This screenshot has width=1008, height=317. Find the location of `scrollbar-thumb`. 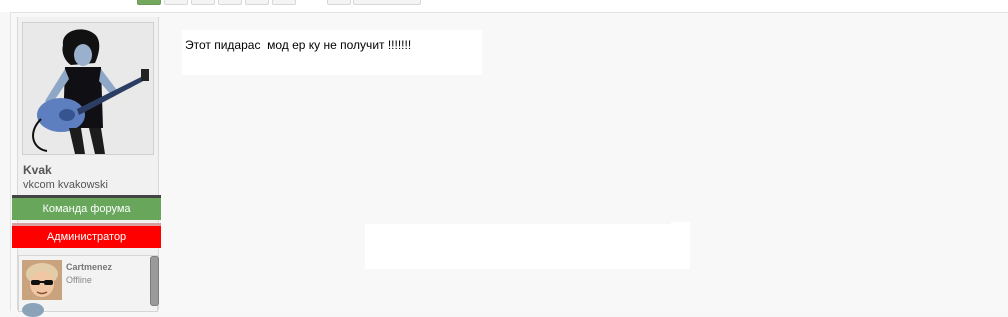

scrollbar-thumb is located at coordinates (154, 281).